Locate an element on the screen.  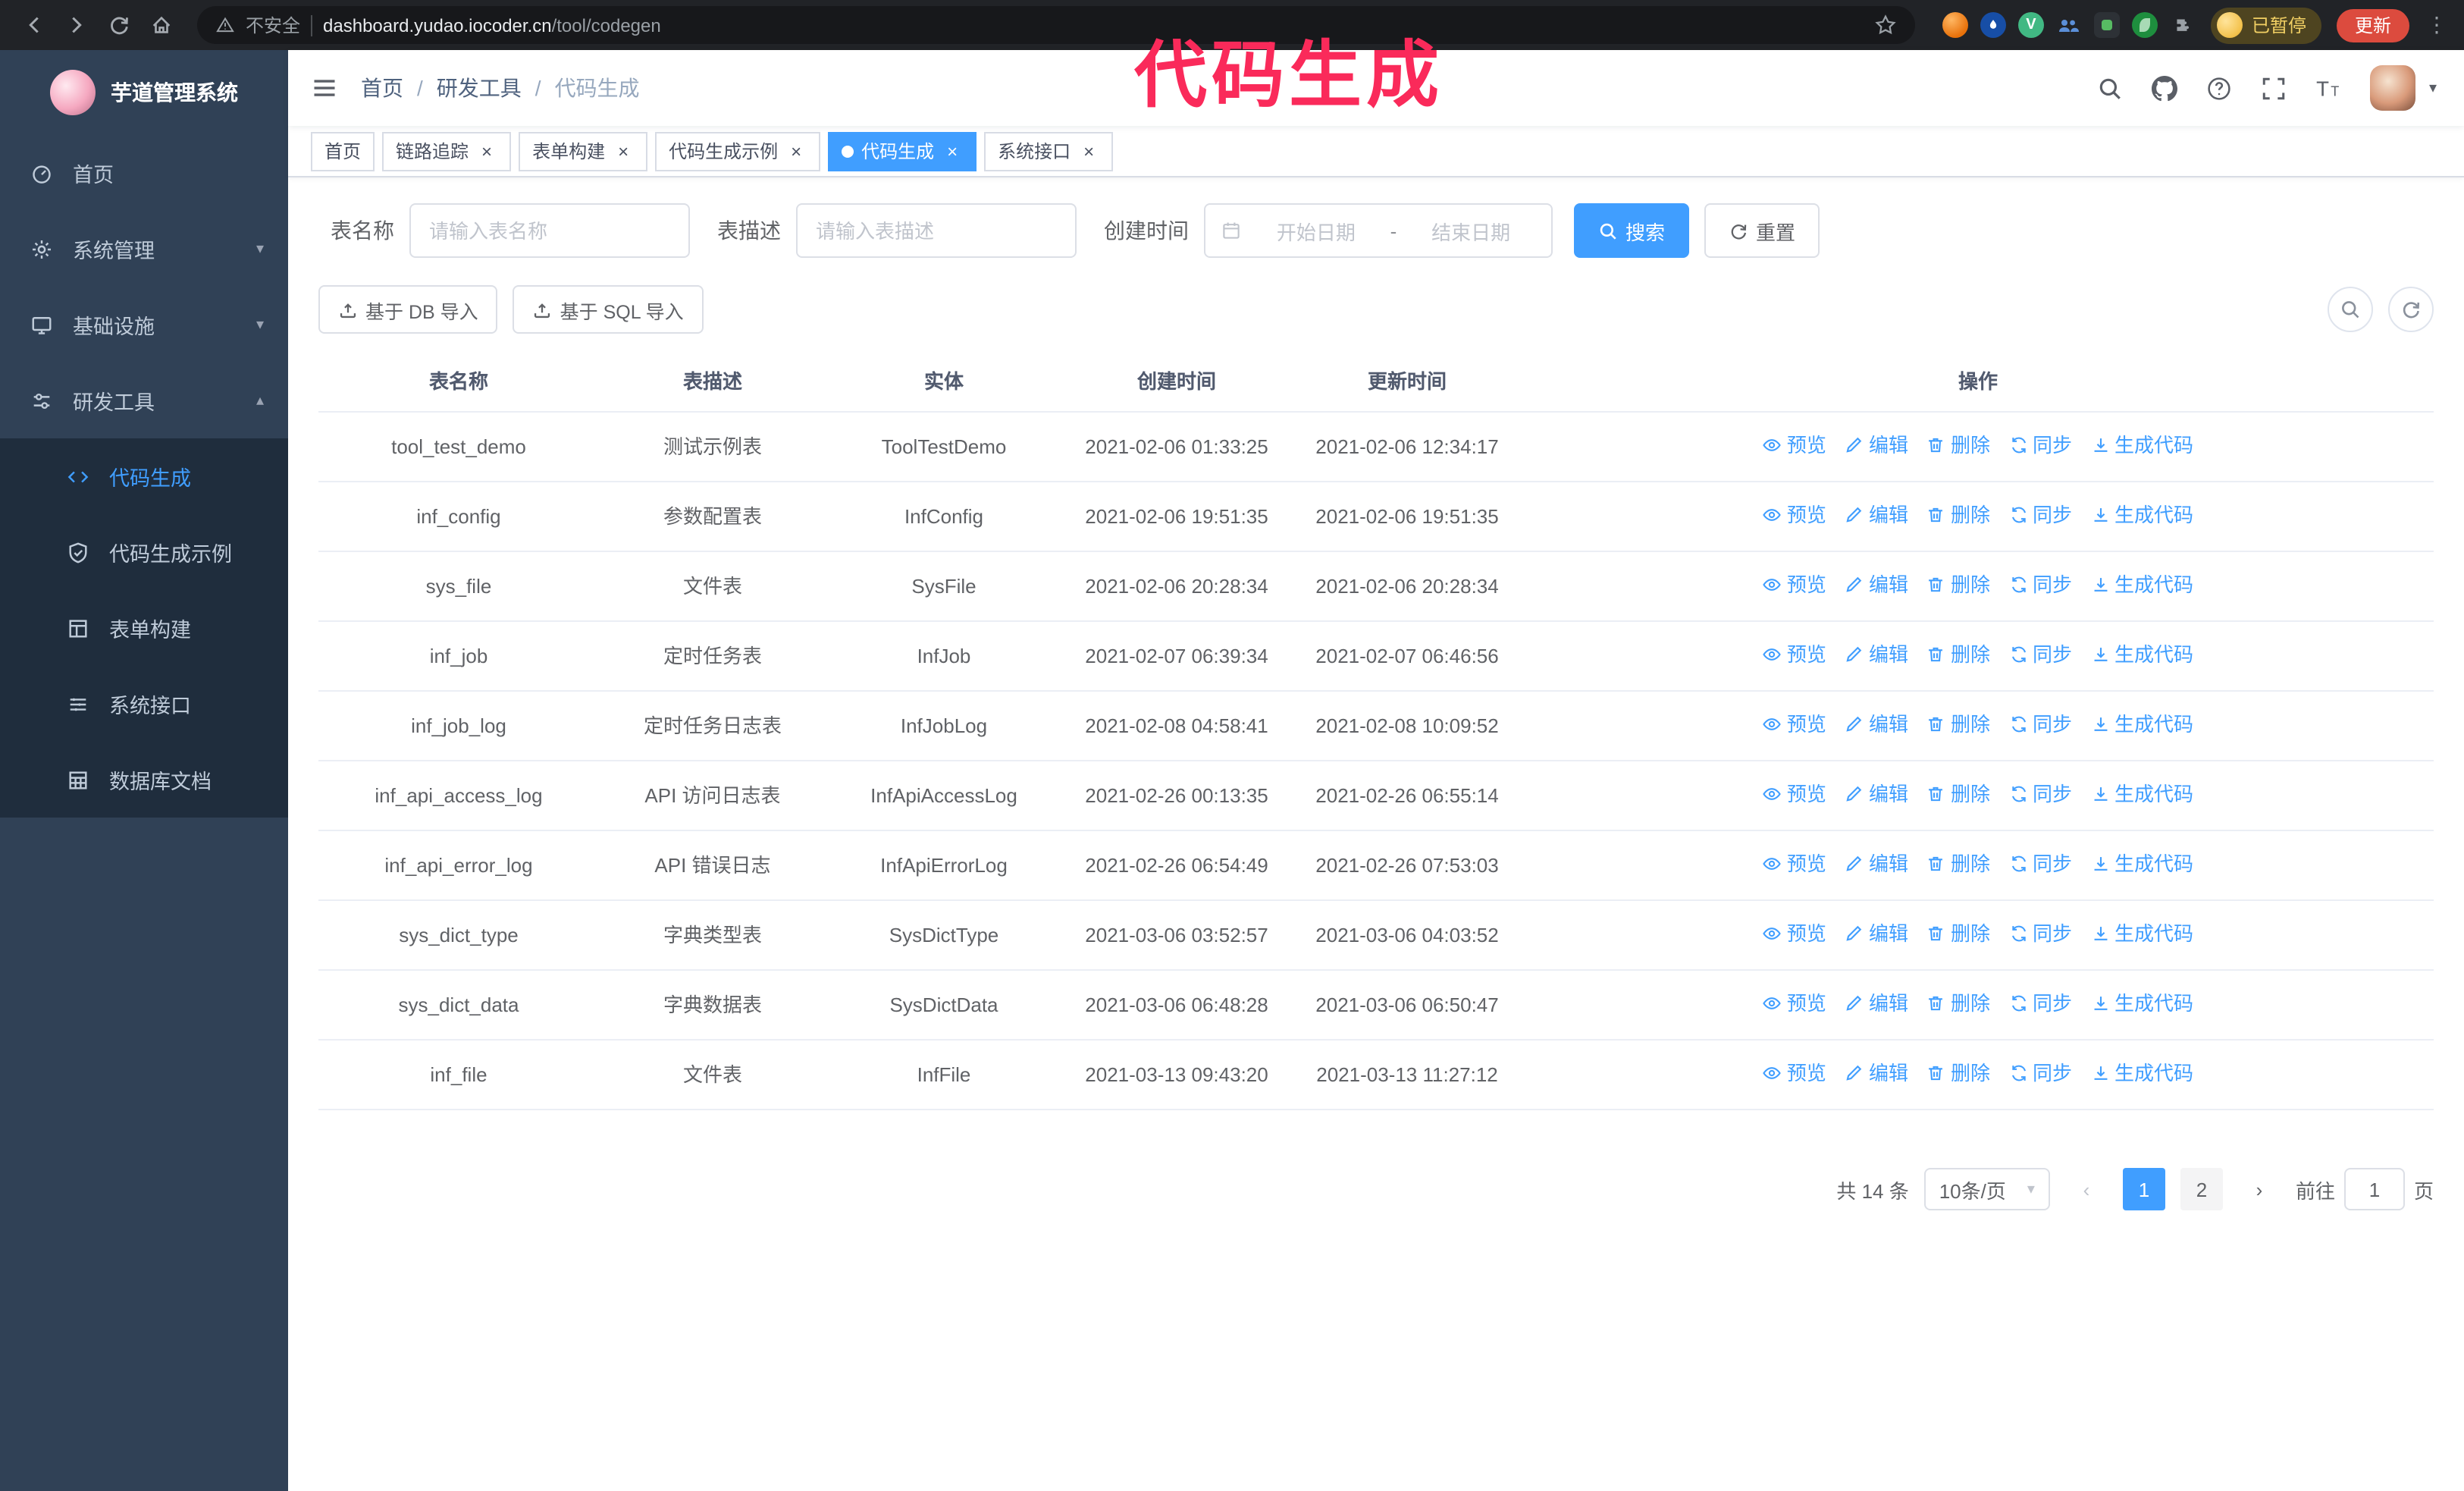
sidebar-item-system: 系统管理 ▾ is located at coordinates (144, 249).